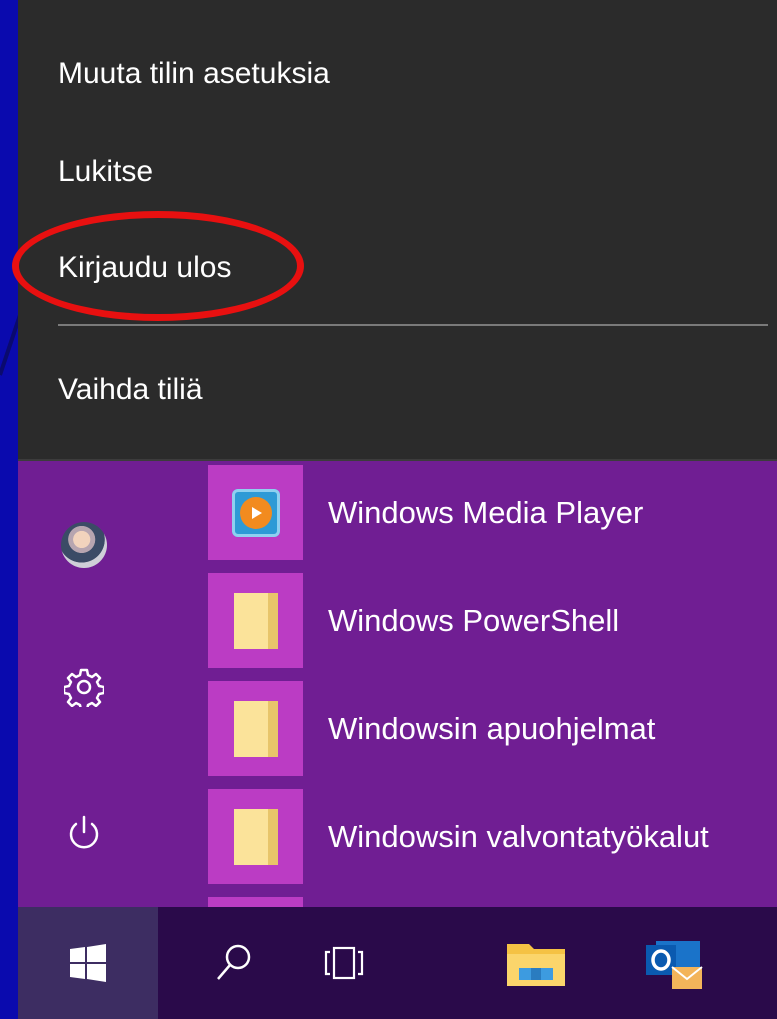 This screenshot has width=777, height=1019. I want to click on app-label: Windows Media Player, so click(486, 512).